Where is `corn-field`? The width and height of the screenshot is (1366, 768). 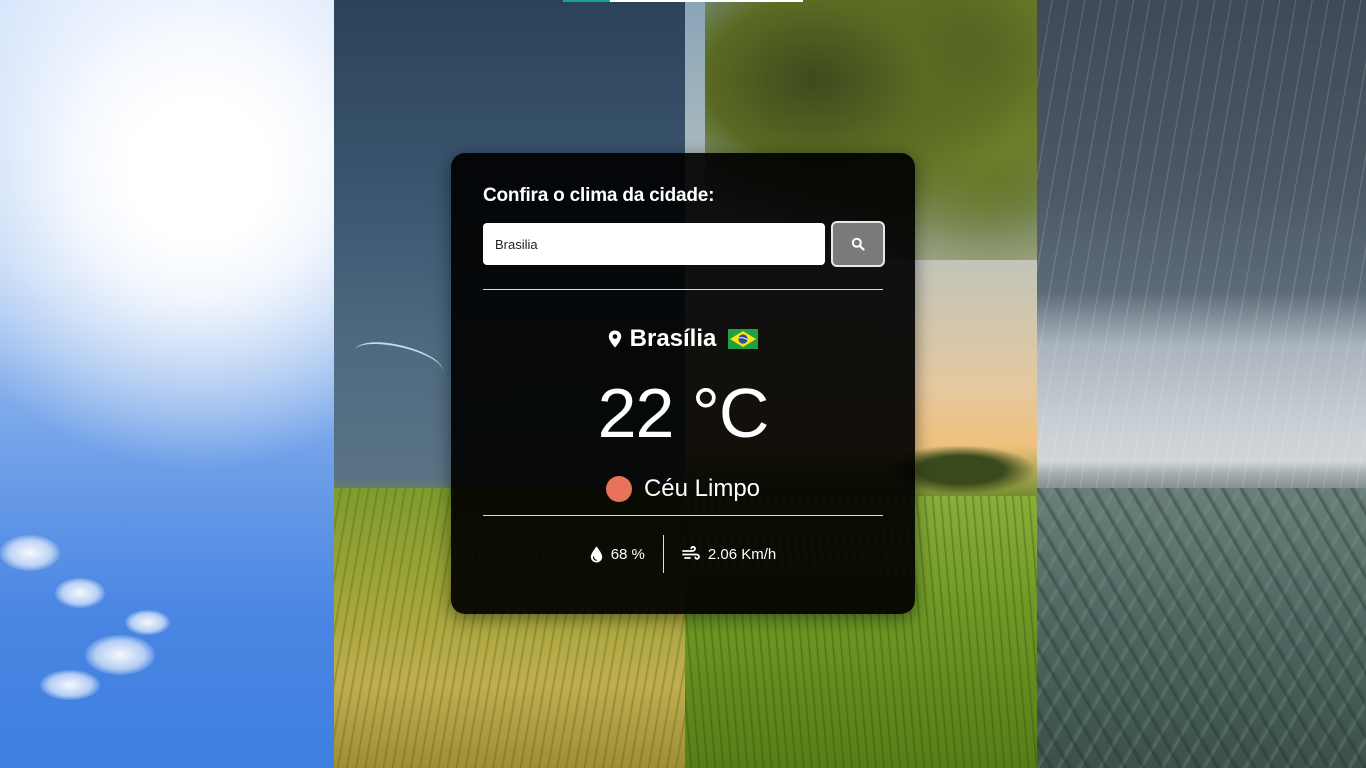 corn-field is located at coordinates (1201, 628).